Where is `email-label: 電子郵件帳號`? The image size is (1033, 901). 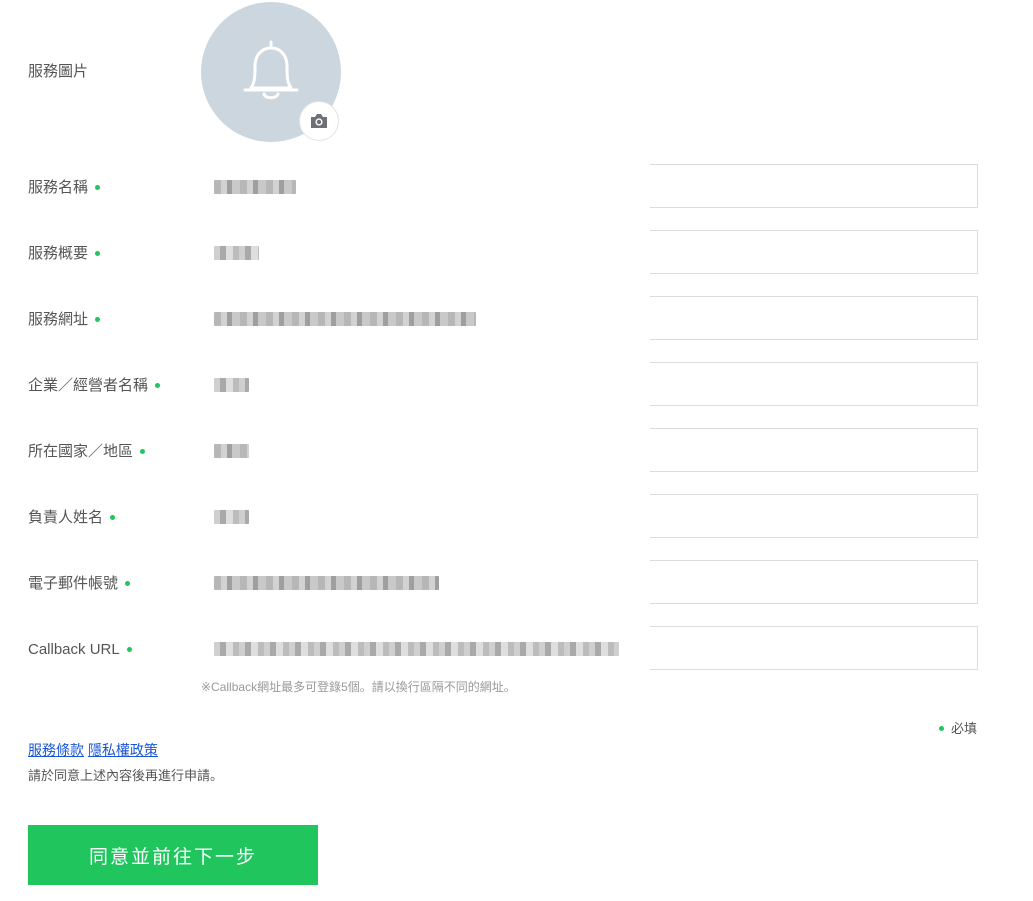
email-label: 電子郵件帳號 is located at coordinates (79, 584).